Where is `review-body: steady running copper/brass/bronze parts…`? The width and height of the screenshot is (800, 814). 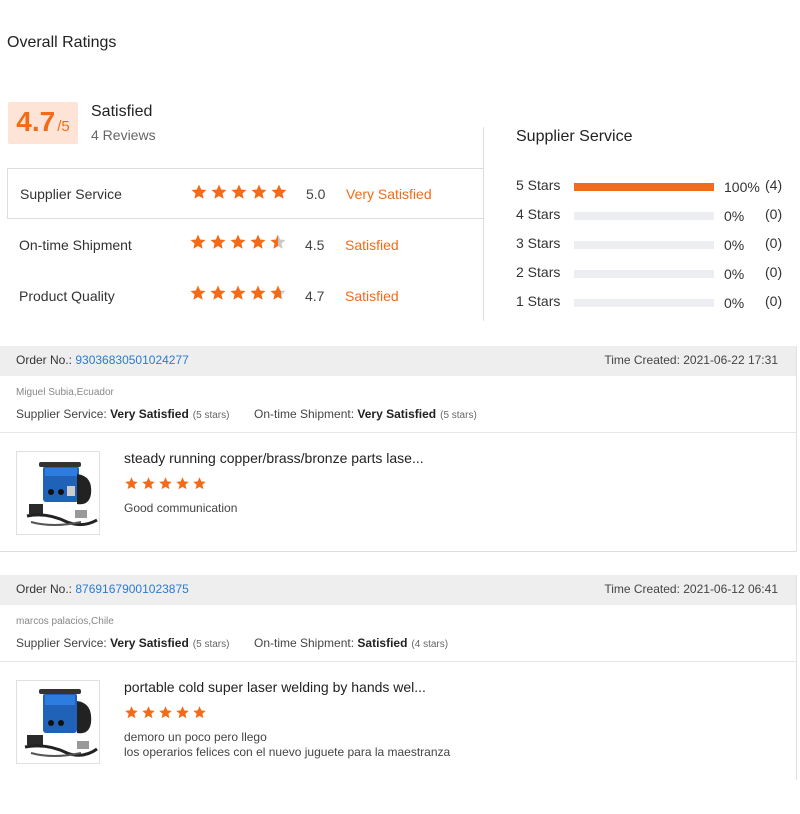 review-body: steady running copper/brass/bronze parts… is located at coordinates (398, 492).